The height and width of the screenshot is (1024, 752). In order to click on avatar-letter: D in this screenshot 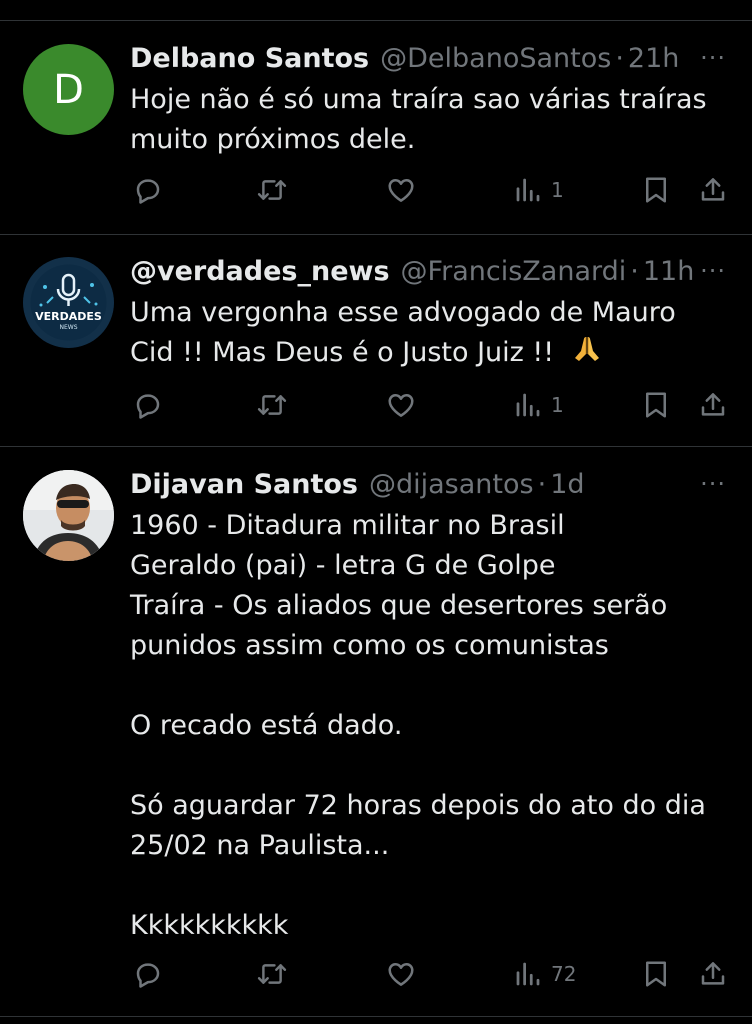, I will do `click(68, 89)`.